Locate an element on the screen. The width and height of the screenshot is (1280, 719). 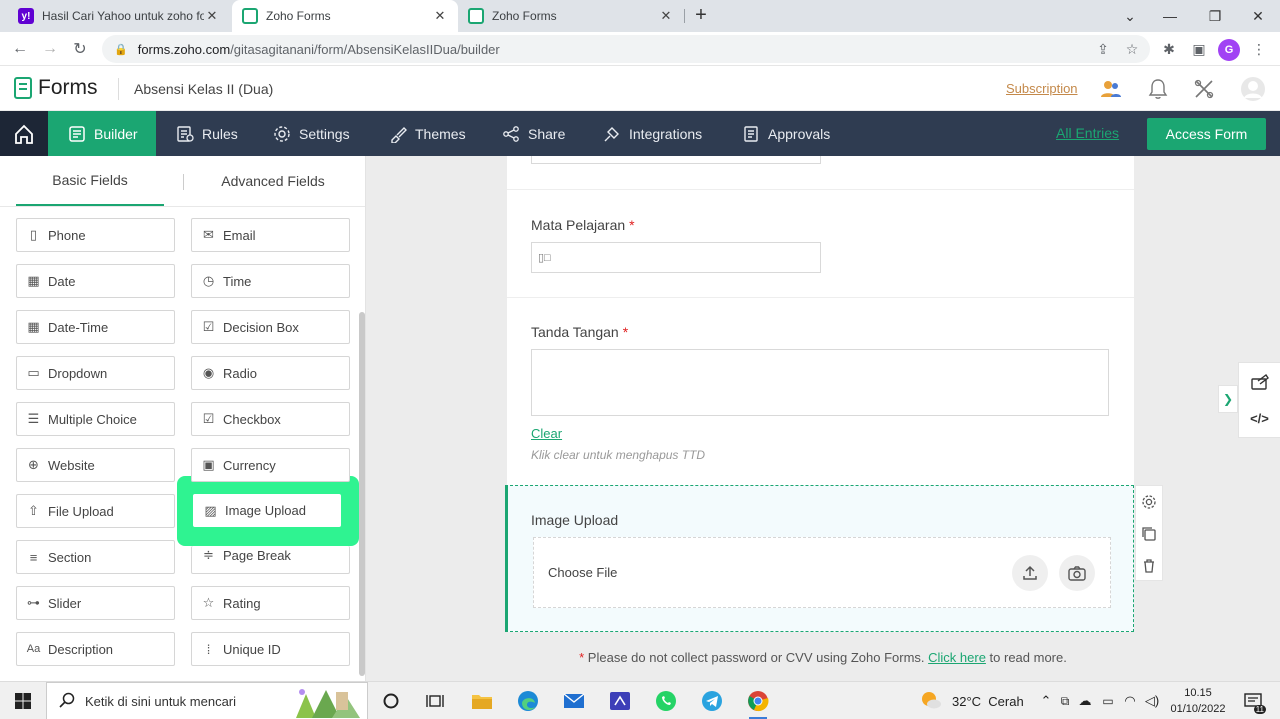
section-icon: ≡ is located at coordinates (33, 557).